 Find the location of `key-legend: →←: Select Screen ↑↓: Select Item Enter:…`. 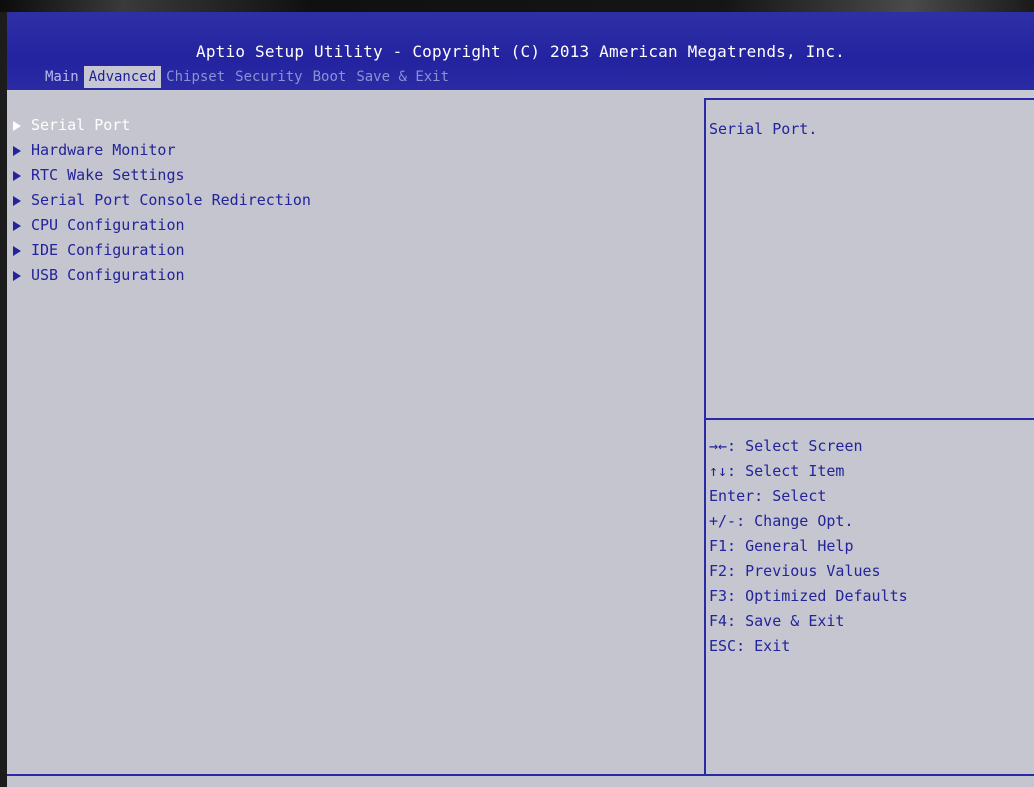

key-legend: →←: Select Screen ↑↓: Select Item Enter:… is located at coordinates (808, 546).